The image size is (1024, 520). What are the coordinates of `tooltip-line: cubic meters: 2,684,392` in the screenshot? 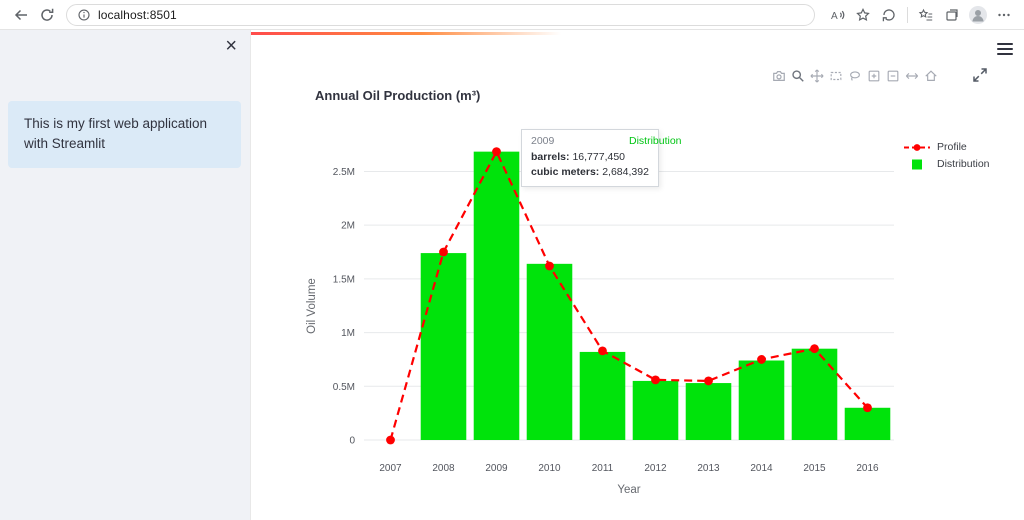 It's located at (590, 172).